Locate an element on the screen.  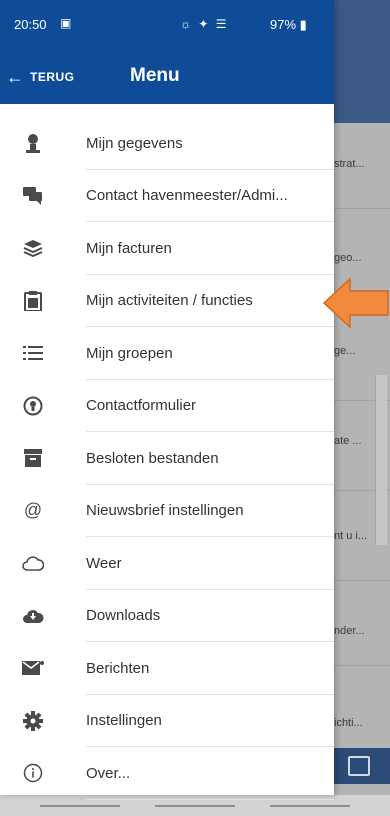
menu-item-weer: Weer is located at coordinates (167, 563).